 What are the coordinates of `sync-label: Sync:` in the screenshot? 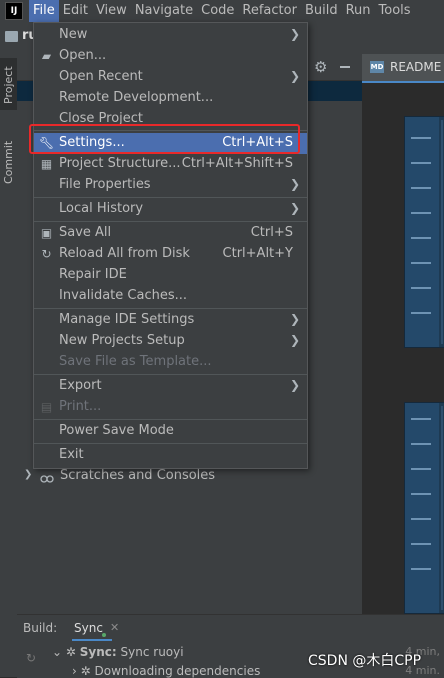 It's located at (98, 652).